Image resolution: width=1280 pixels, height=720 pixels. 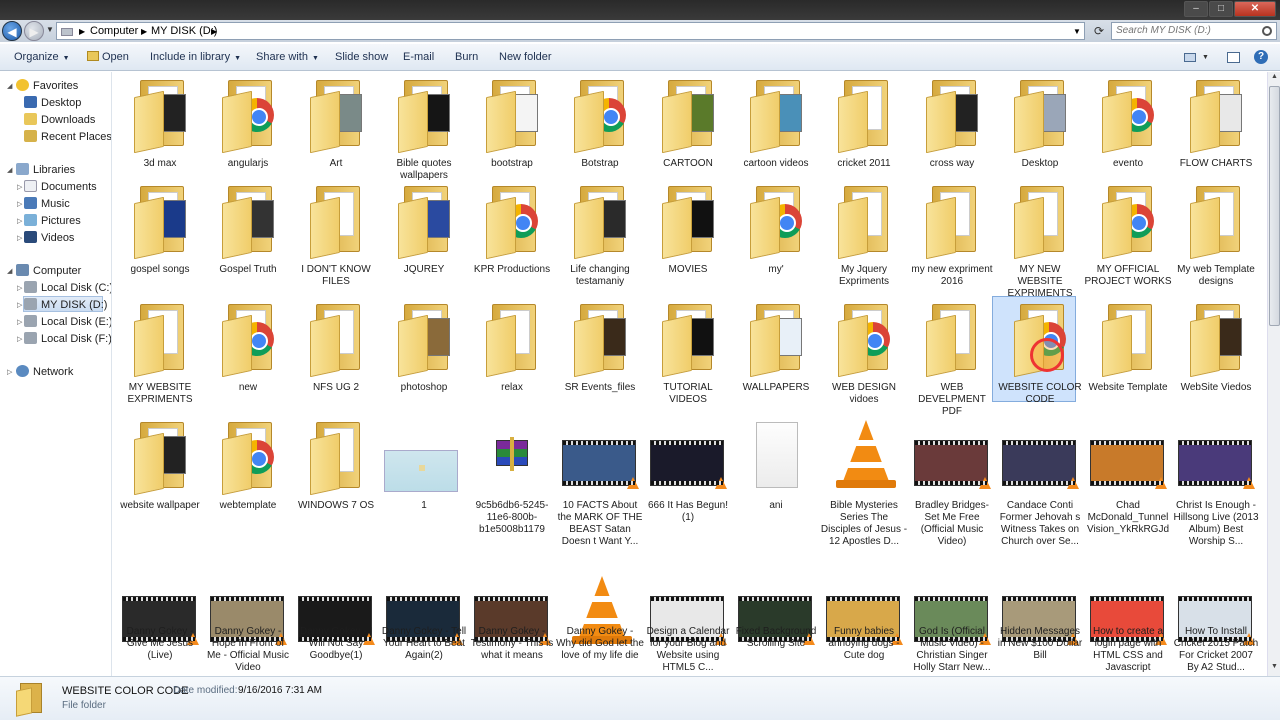 I want to click on scroll-down-arrow-icon: ▼, so click(x=1274, y=669).